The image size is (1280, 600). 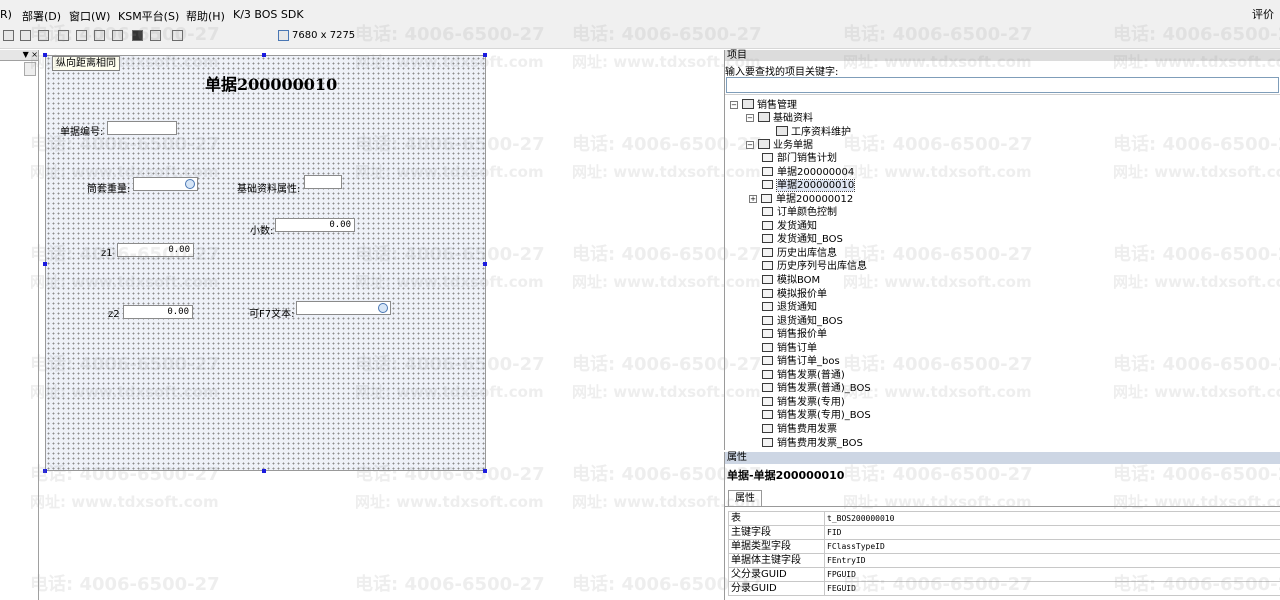 I want to click on tree-item: 销售订单_bos, so click(x=801, y=362).